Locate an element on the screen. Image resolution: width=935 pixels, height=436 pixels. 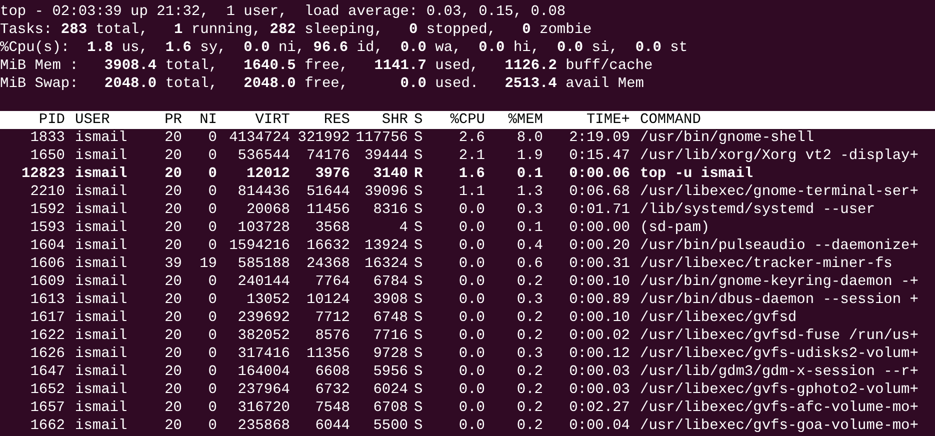
table-cell: 8576 is located at coordinates (332, 336).